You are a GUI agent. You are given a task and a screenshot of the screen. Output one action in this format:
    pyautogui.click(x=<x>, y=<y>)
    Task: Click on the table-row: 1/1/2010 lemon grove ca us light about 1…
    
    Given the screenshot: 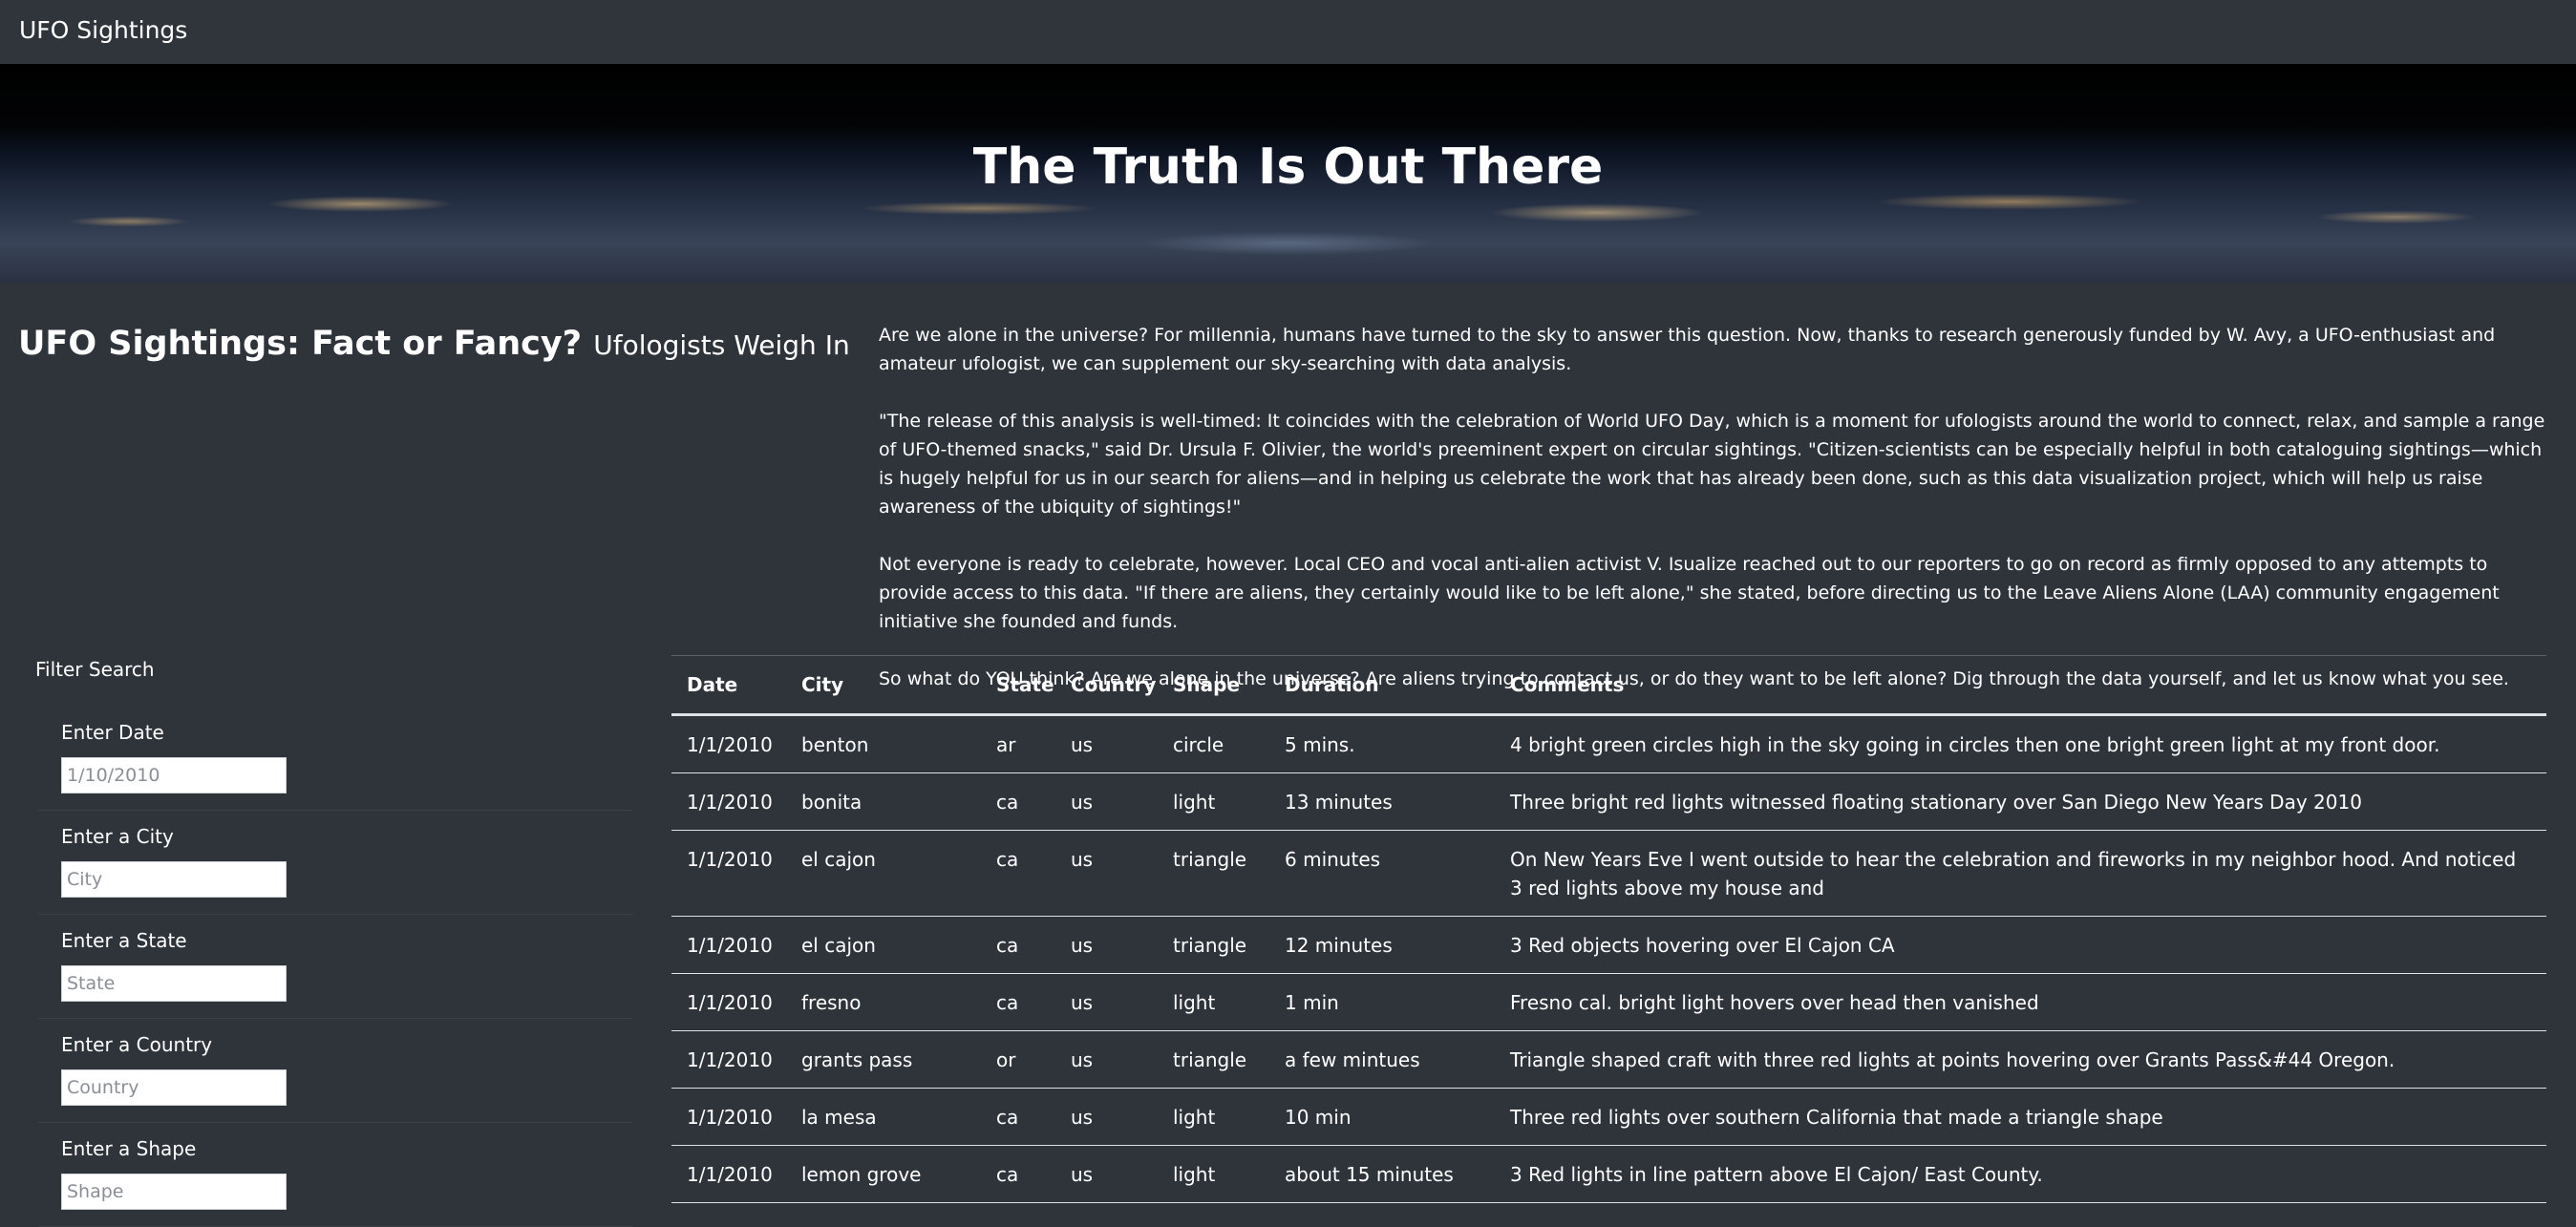 What is the action you would take?
    pyautogui.click(x=1608, y=1174)
    